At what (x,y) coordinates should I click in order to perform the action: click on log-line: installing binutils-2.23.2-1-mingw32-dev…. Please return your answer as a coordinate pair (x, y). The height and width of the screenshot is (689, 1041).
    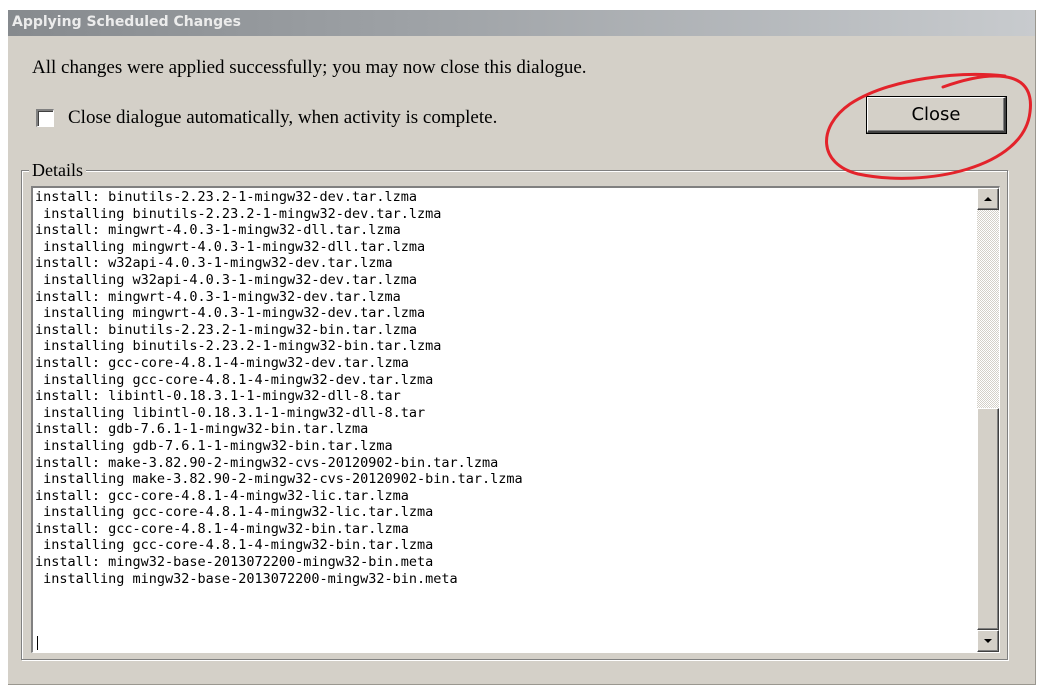
    Looking at the image, I should click on (238, 213).